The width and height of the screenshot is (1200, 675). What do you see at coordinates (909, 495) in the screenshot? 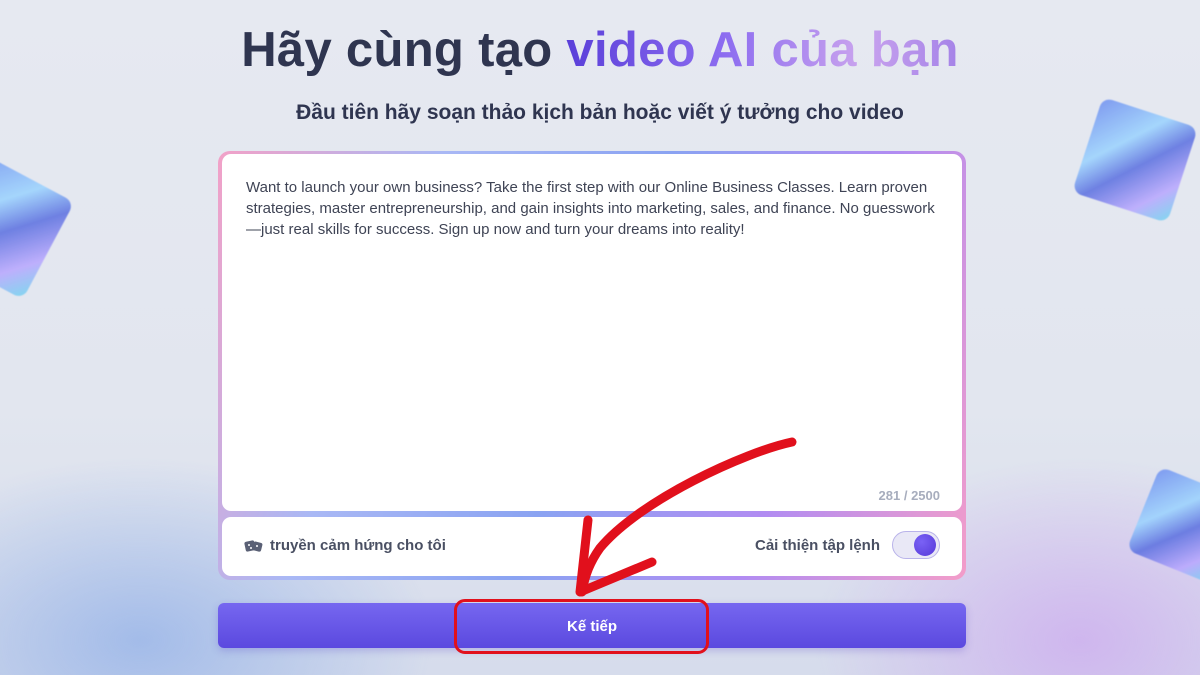
I see `character-counter: 281 / 2500` at bounding box center [909, 495].